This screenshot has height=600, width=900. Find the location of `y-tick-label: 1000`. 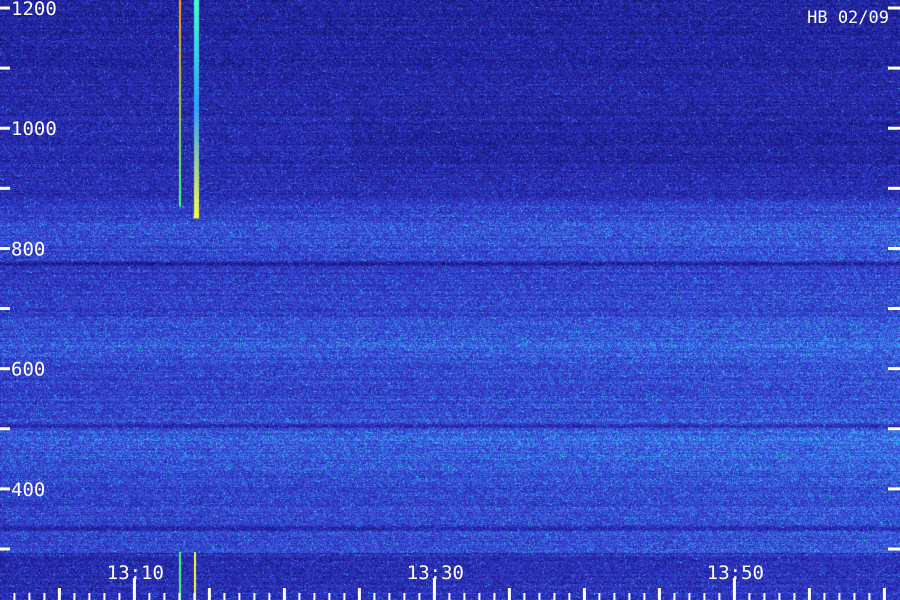

y-tick-label: 1000 is located at coordinates (34, 129).